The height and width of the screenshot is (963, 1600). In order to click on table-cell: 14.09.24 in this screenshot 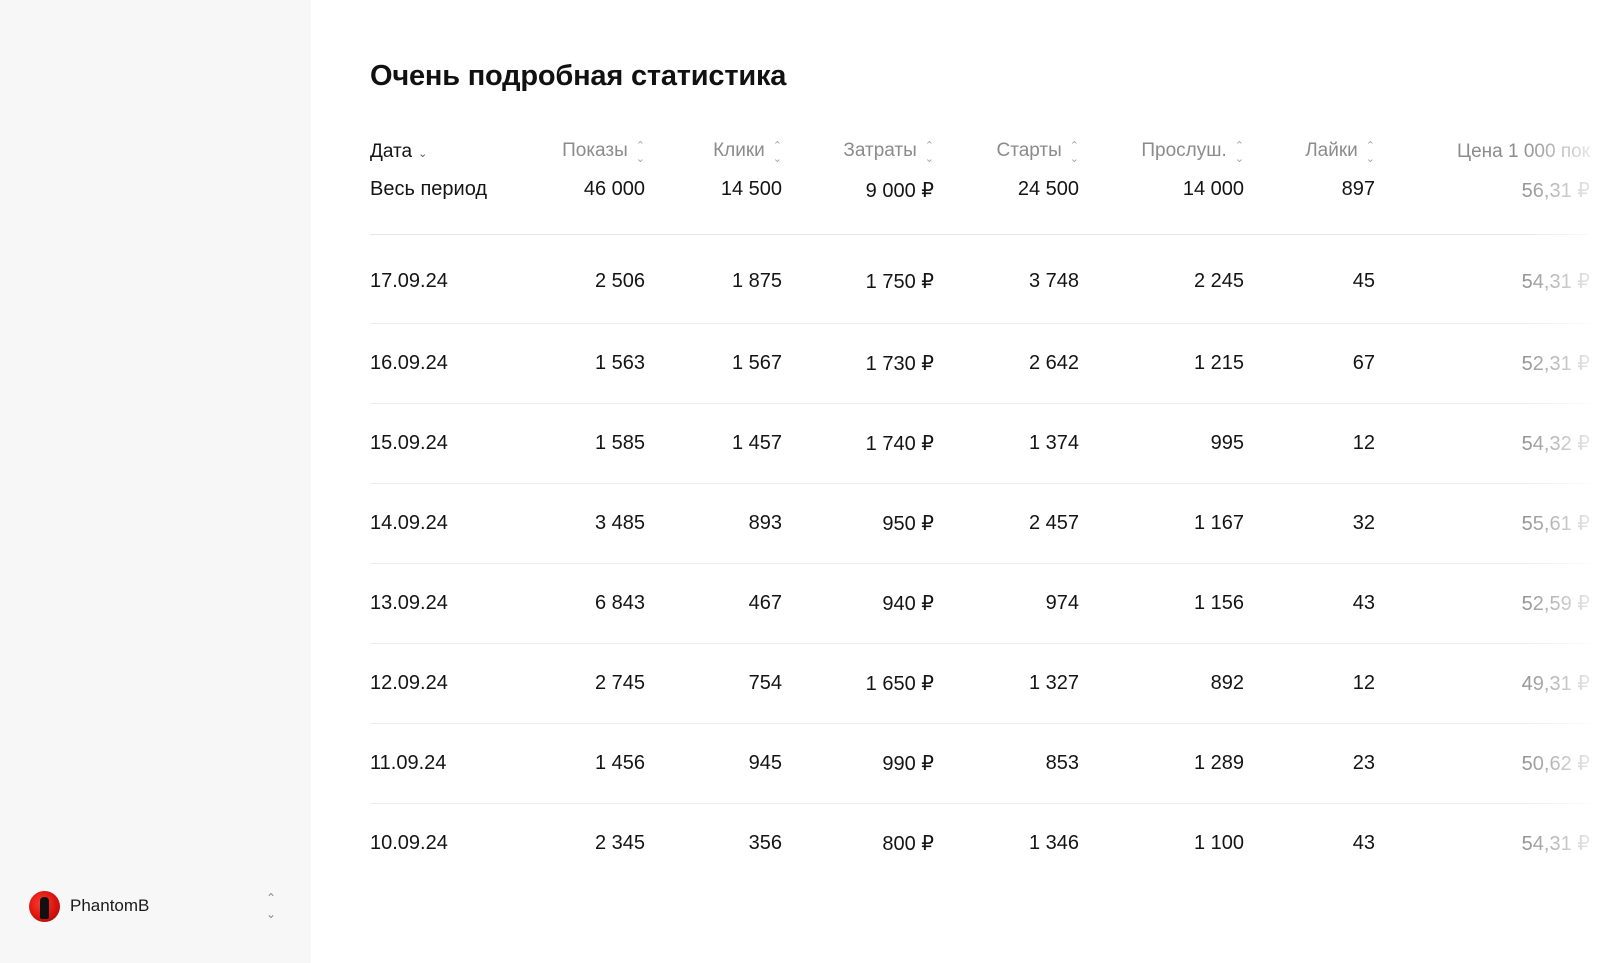, I will do `click(445, 523)`.